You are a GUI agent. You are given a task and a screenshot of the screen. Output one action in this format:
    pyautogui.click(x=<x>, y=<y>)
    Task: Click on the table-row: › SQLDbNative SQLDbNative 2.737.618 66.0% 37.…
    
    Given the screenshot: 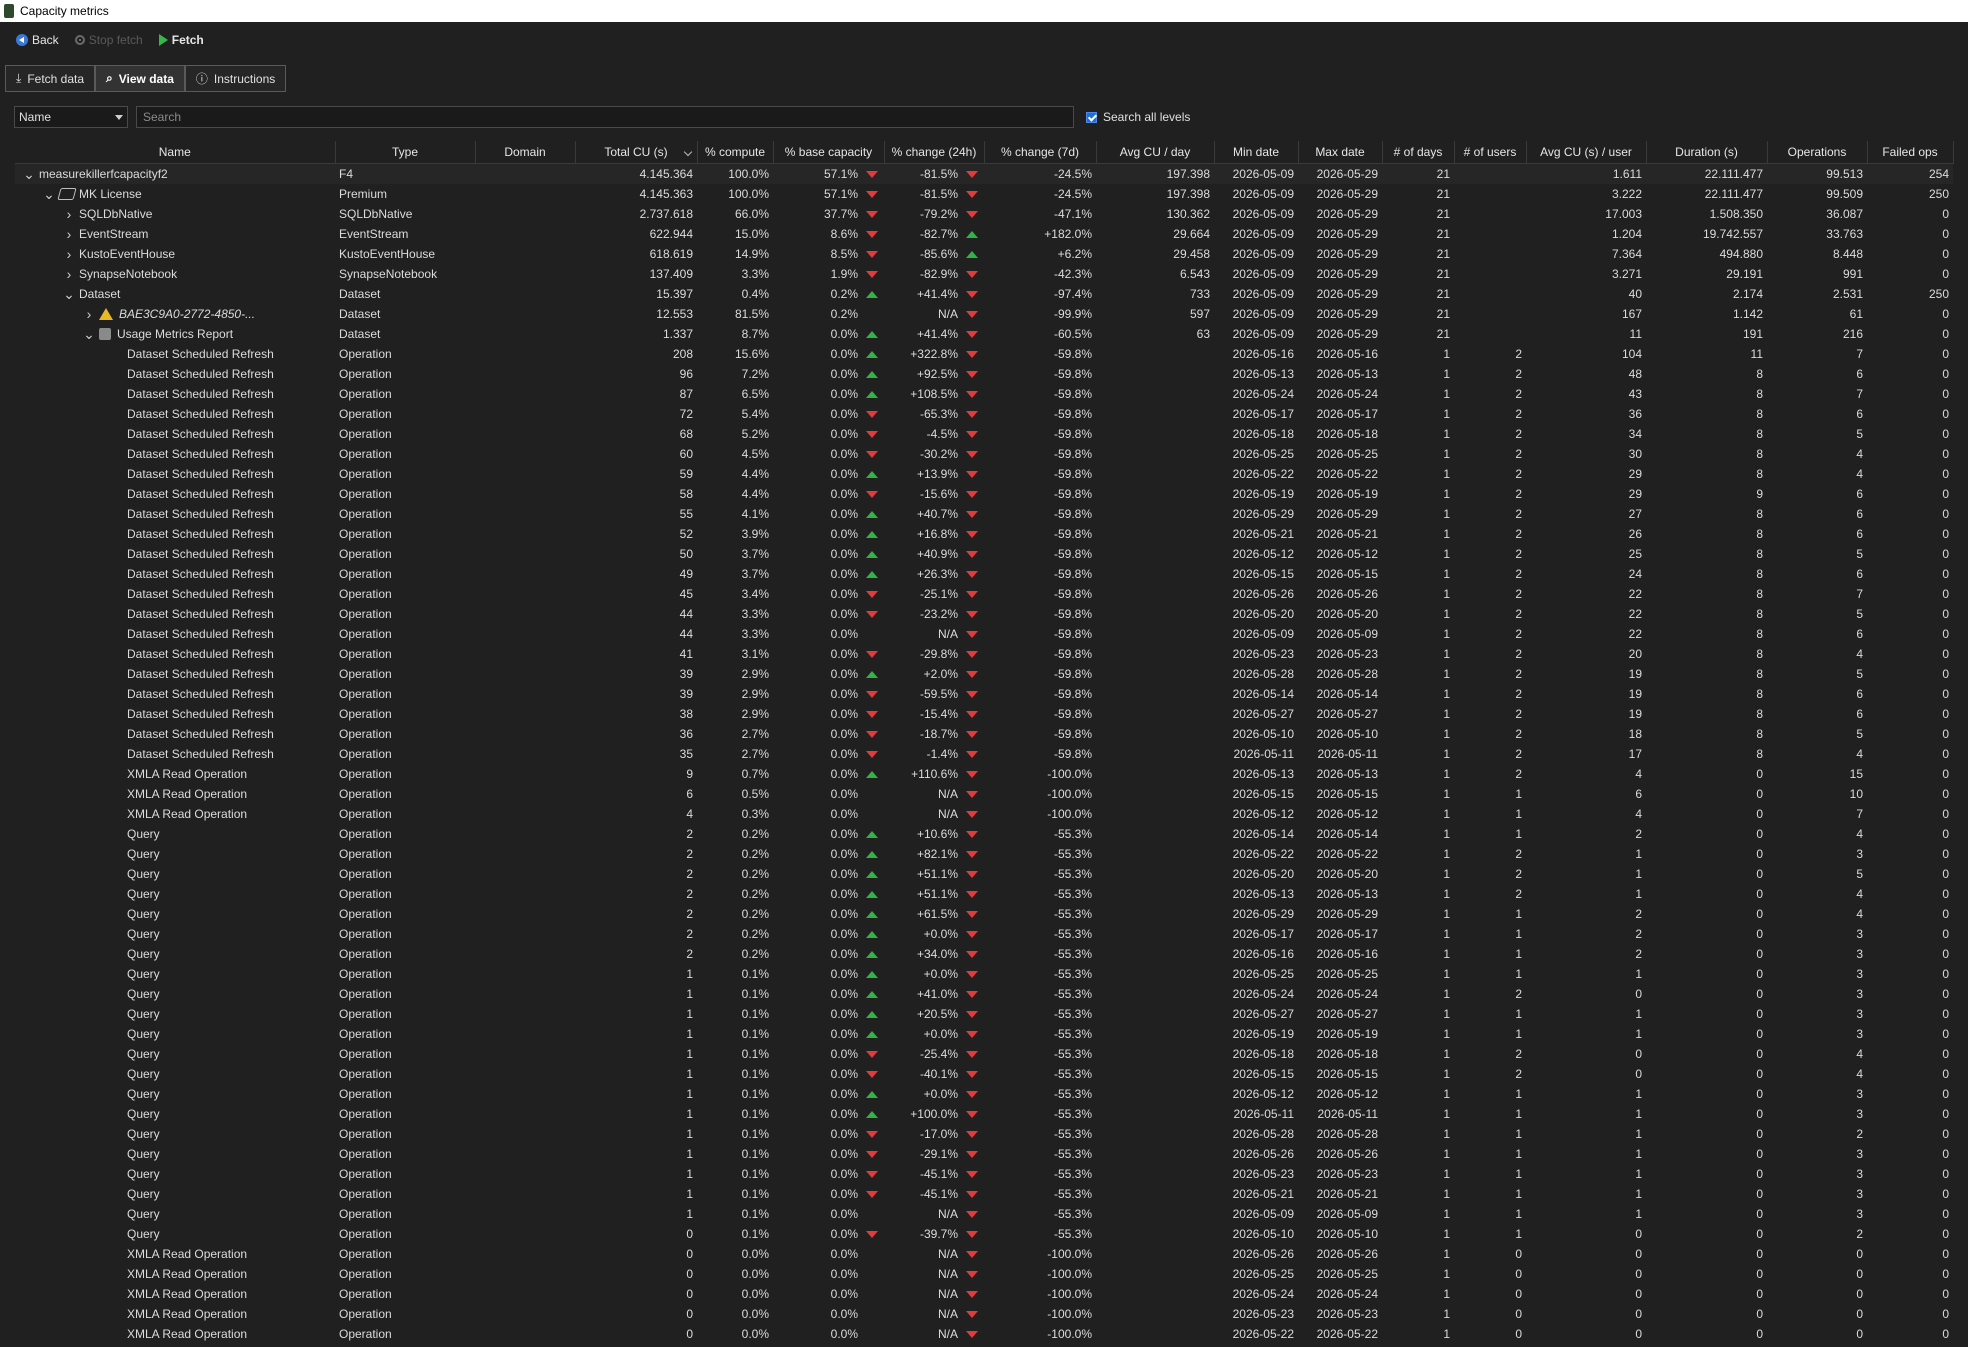 What is the action you would take?
    pyautogui.click(x=984, y=214)
    